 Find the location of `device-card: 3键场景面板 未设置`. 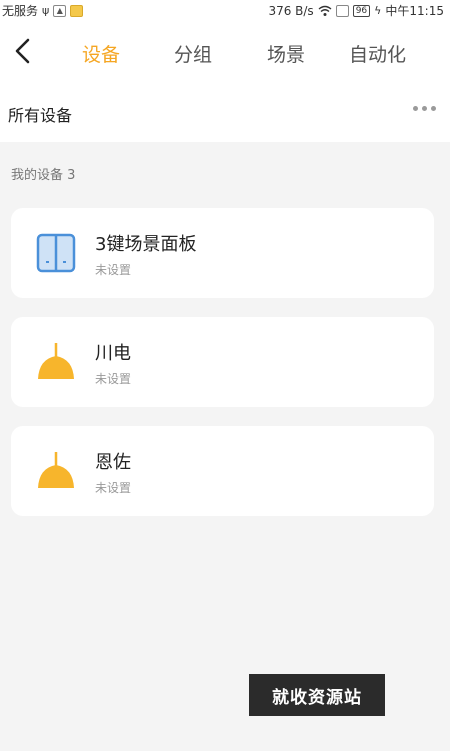

device-card: 3键场景面板 未设置 is located at coordinates (222, 253).